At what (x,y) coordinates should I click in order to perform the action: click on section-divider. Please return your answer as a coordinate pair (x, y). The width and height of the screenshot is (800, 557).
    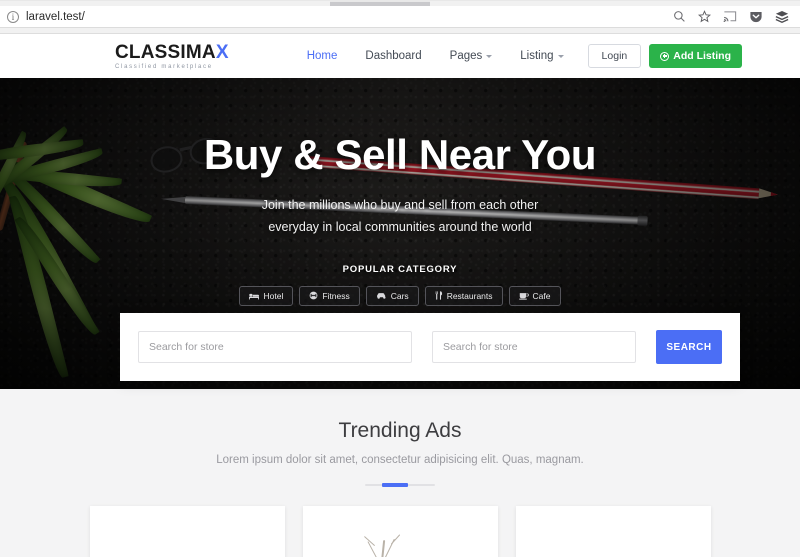
    Looking at the image, I should click on (400, 485).